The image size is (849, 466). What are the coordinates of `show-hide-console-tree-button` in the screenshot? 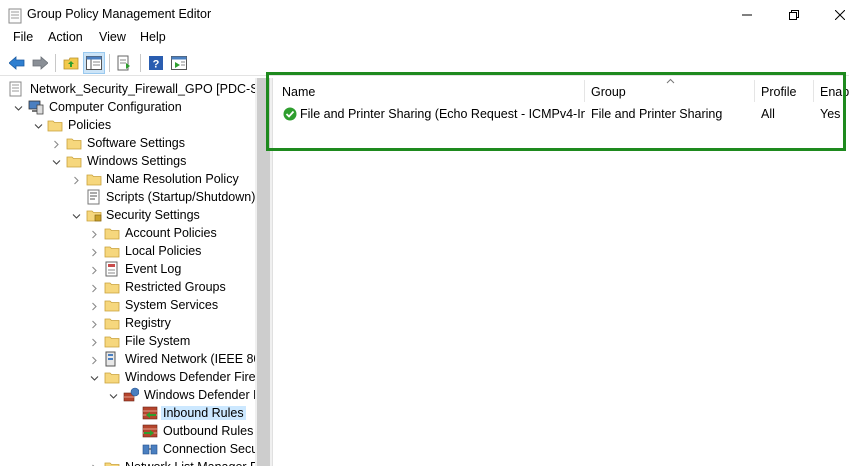 It's located at (94, 63).